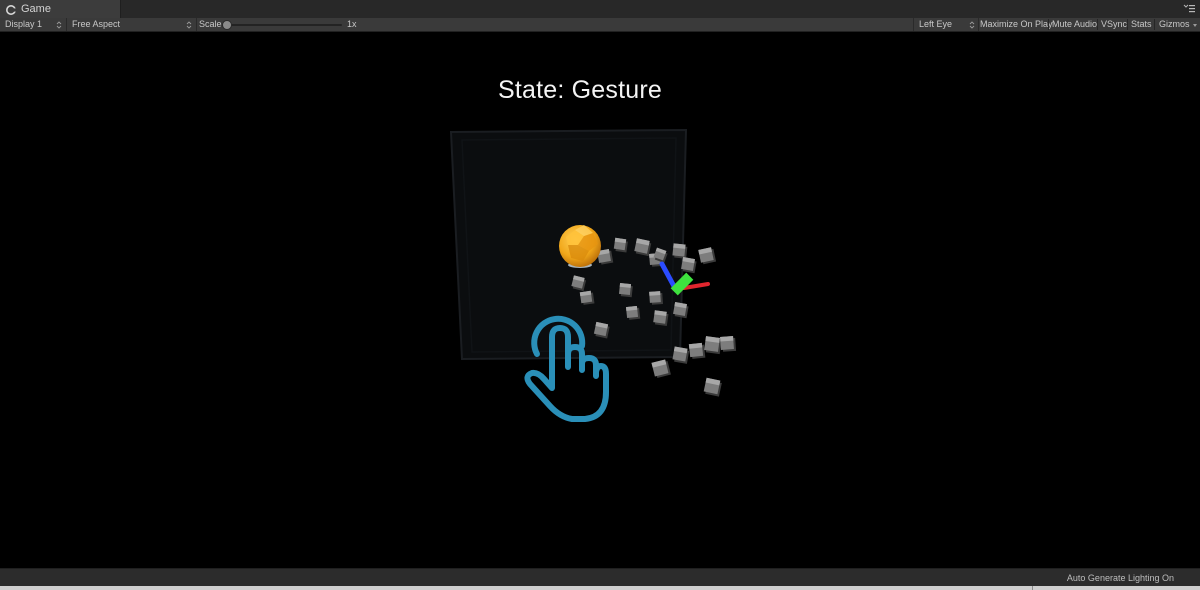 This screenshot has height=590, width=1200. I want to click on tab-game: Game, so click(60, 9).